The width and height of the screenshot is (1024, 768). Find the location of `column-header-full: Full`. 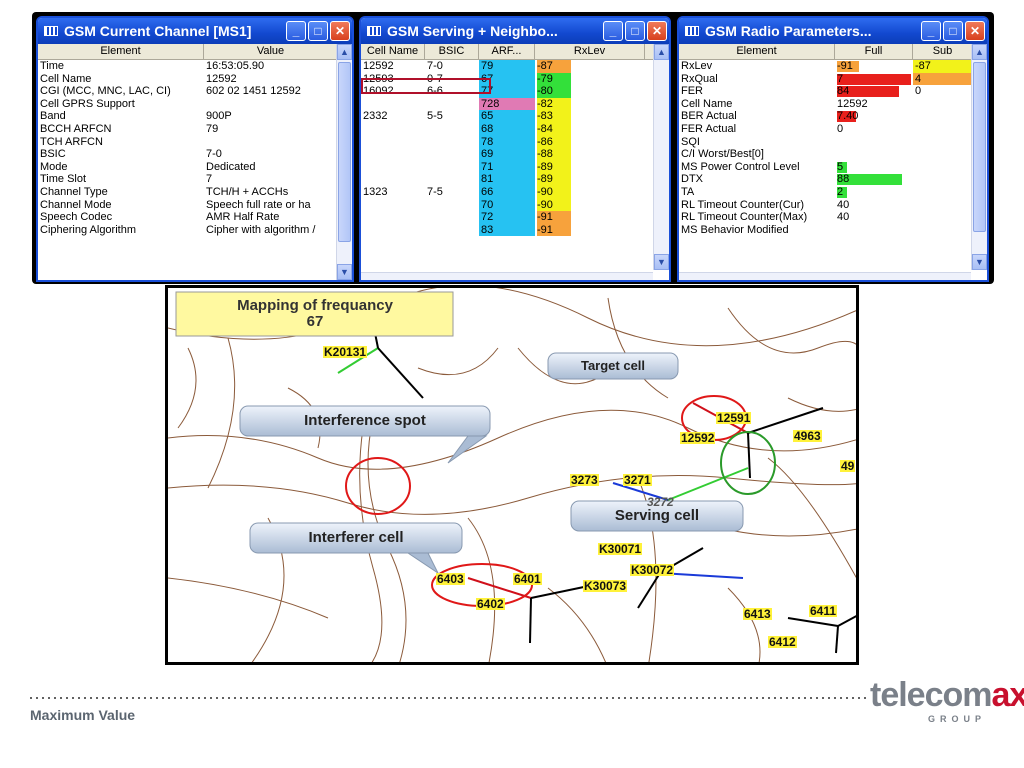

column-header-full: Full is located at coordinates (874, 51).